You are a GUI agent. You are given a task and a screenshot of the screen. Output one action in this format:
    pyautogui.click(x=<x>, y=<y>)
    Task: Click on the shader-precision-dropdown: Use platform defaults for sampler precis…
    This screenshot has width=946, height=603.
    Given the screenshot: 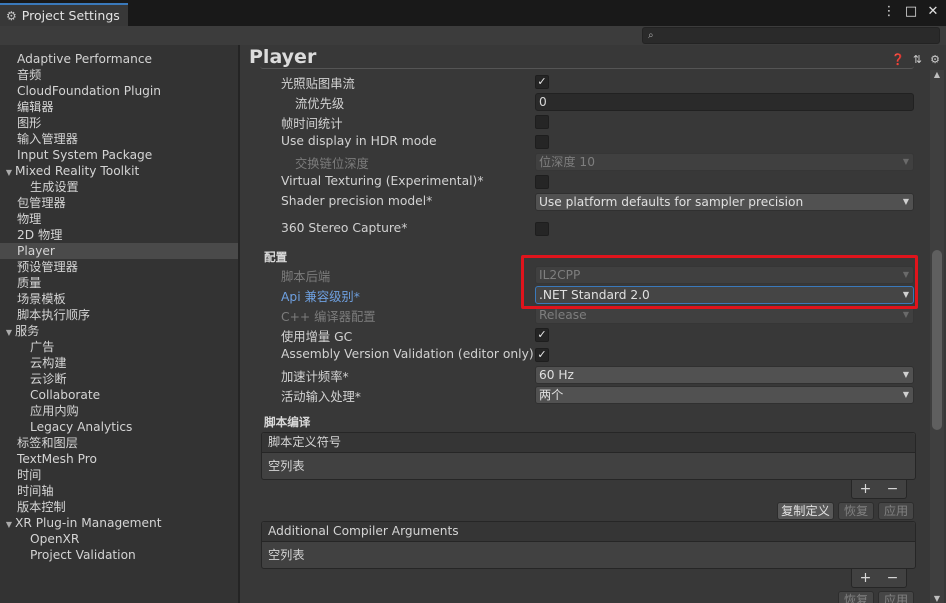 What is the action you would take?
    pyautogui.click(x=724, y=202)
    